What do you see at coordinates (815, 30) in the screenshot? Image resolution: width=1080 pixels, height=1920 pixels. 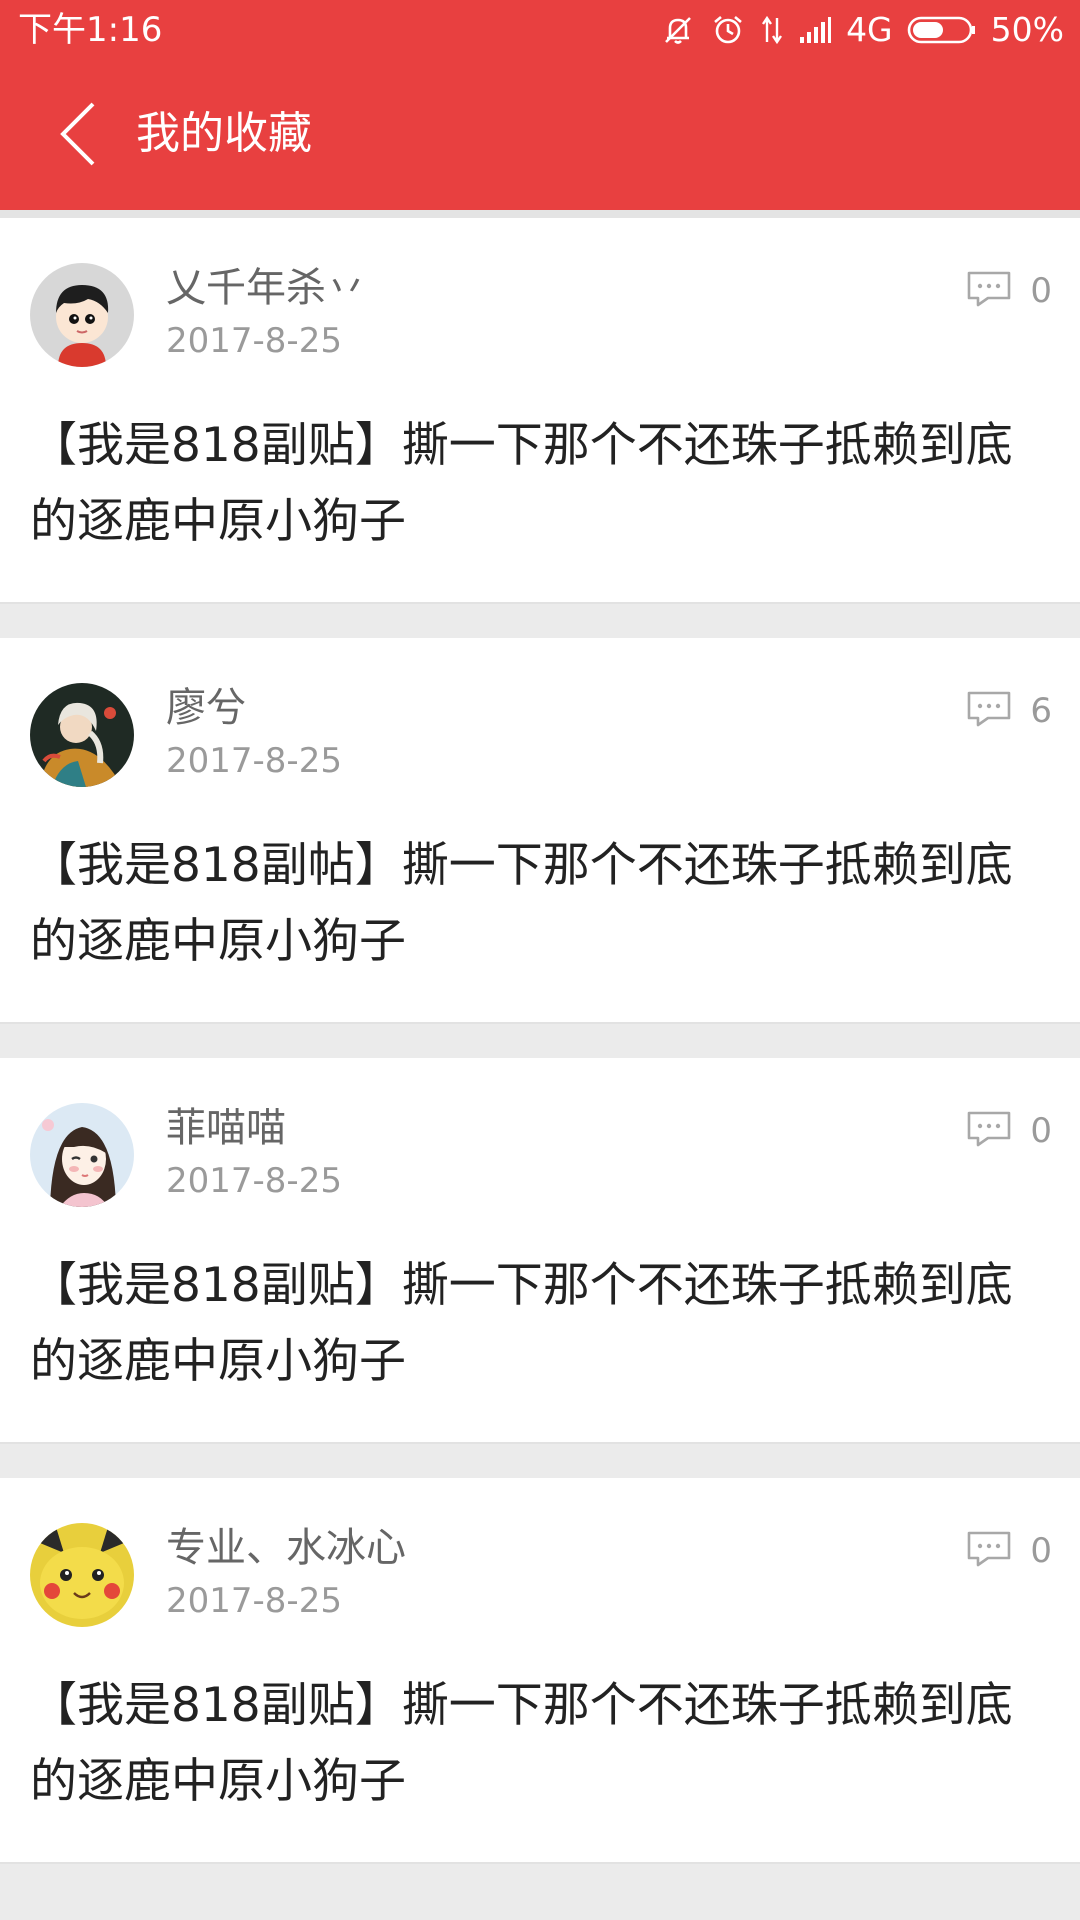 I see `signal-icon` at bounding box center [815, 30].